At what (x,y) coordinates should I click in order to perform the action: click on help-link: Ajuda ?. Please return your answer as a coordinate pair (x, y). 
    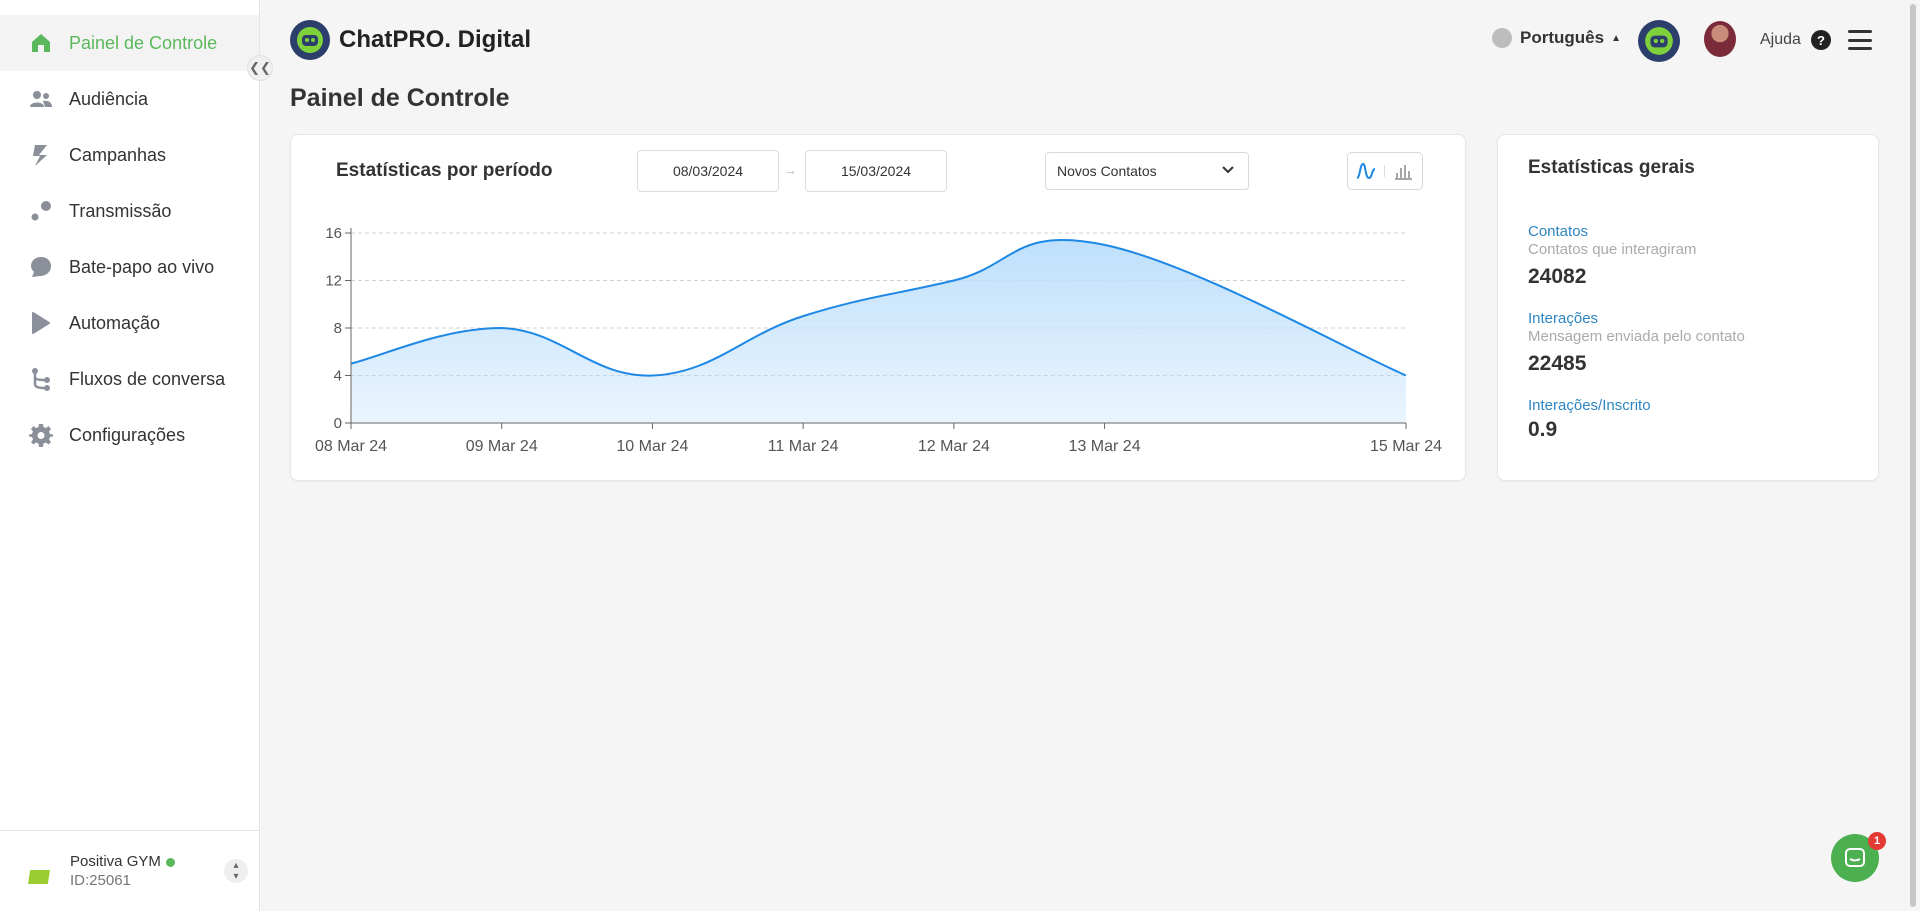
    Looking at the image, I should click on (1795, 40).